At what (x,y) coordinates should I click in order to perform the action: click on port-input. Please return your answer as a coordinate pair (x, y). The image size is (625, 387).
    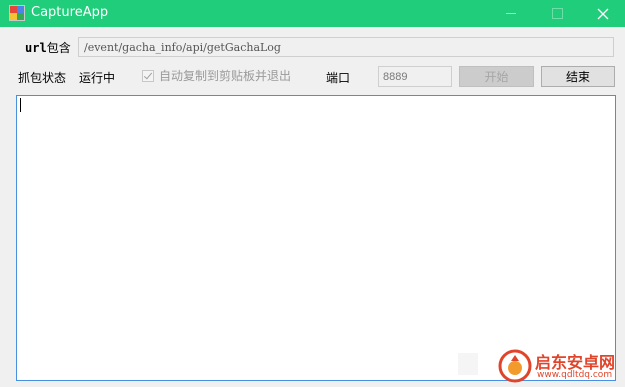
    Looking at the image, I should click on (415, 76).